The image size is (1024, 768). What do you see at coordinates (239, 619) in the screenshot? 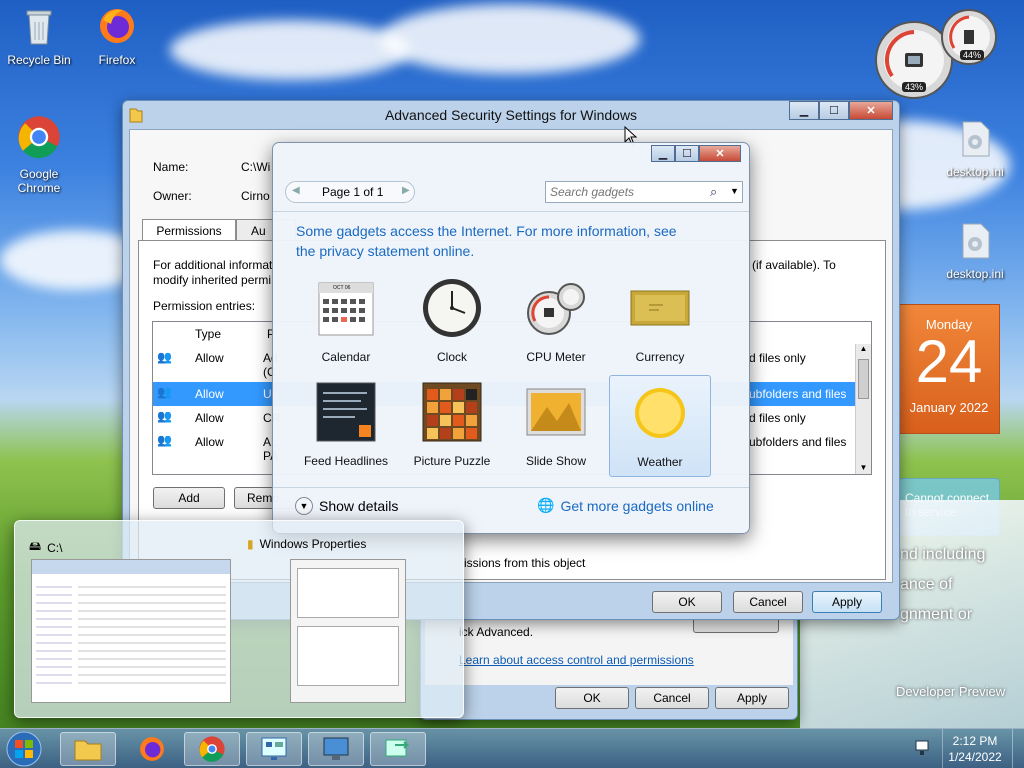
I see `taskbar-thumbnail-preview: 🖴 C:\ ▮ Windows Properties` at bounding box center [239, 619].